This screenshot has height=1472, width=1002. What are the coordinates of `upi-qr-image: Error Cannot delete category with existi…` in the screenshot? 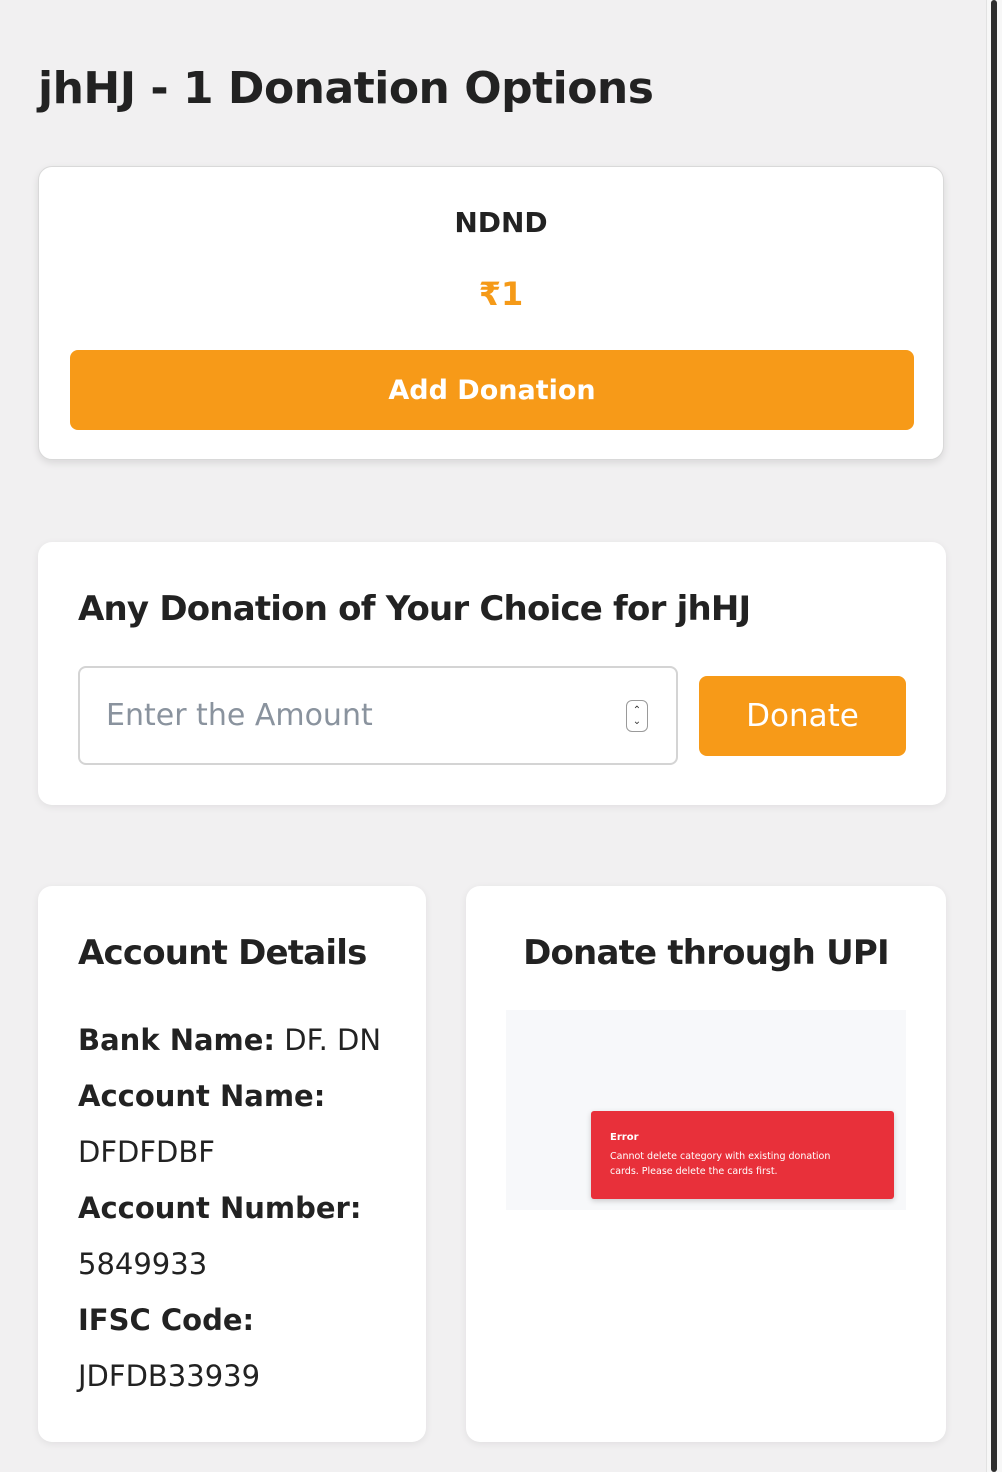 It's located at (706, 1110).